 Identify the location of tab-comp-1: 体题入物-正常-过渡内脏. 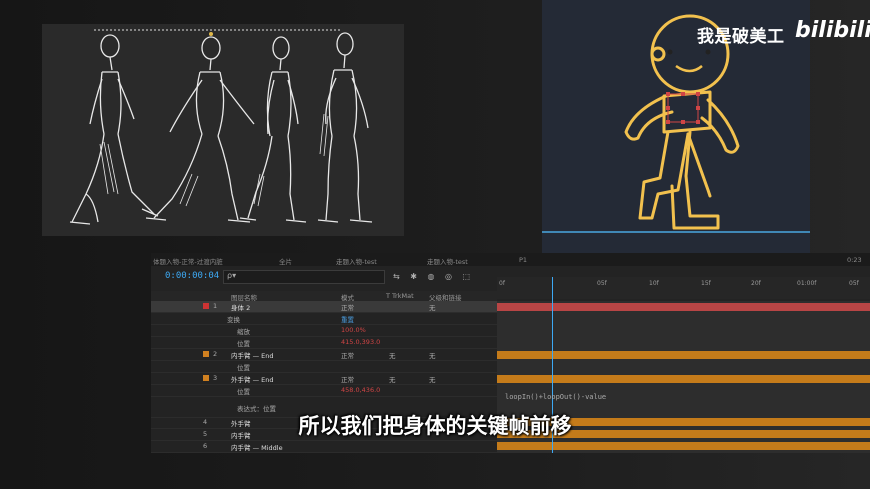
(188, 261).